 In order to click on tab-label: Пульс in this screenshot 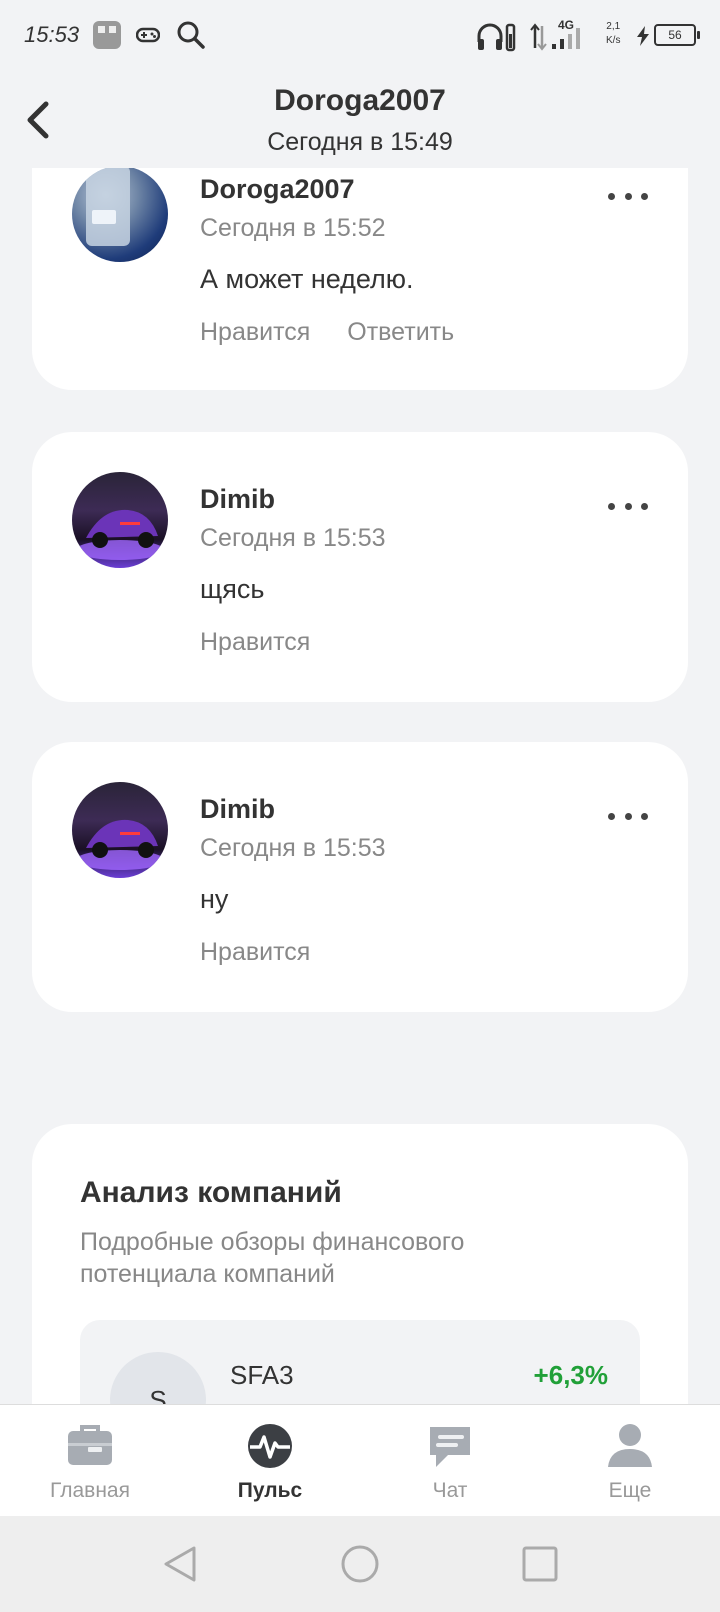, I will do `click(270, 1490)`.